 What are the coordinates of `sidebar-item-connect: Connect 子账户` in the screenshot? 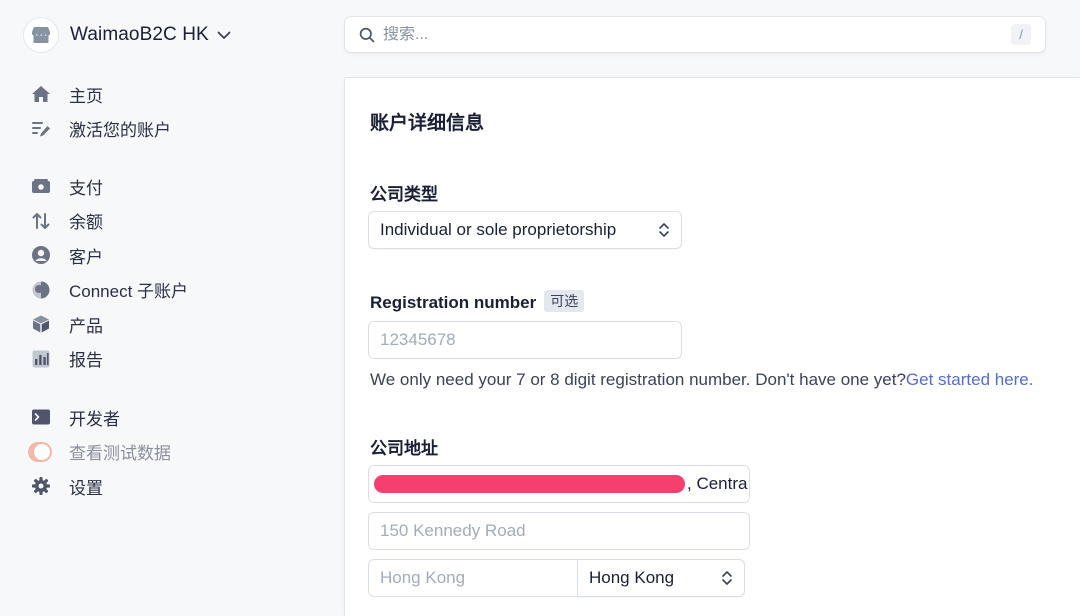 It's located at (109, 290).